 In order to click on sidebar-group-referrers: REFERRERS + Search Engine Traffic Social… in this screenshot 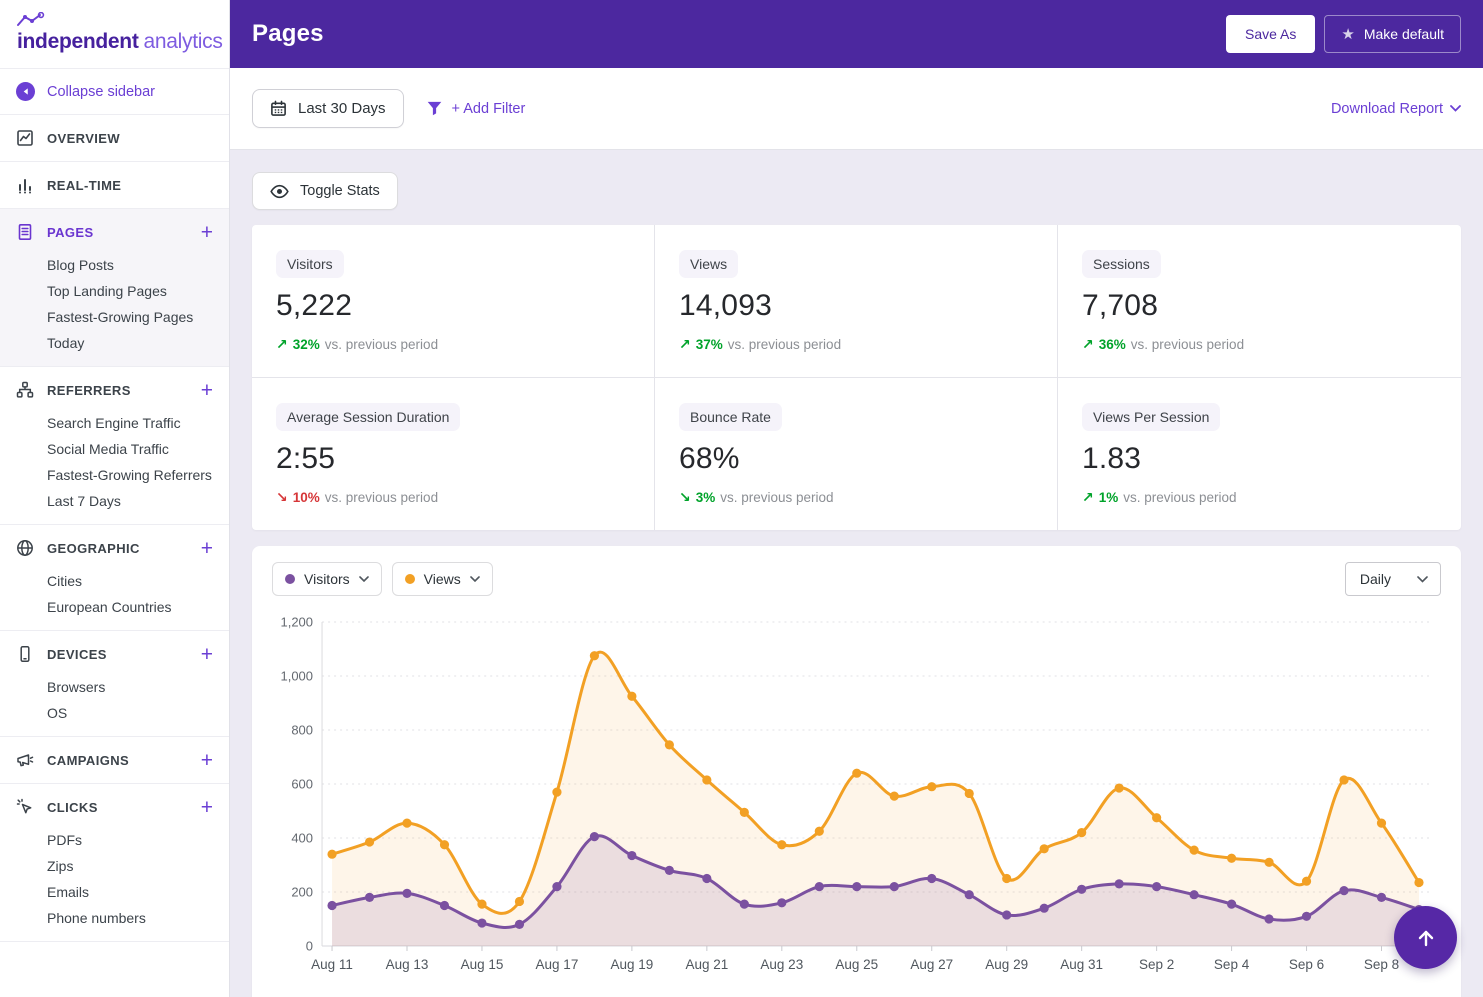, I will do `click(114, 446)`.